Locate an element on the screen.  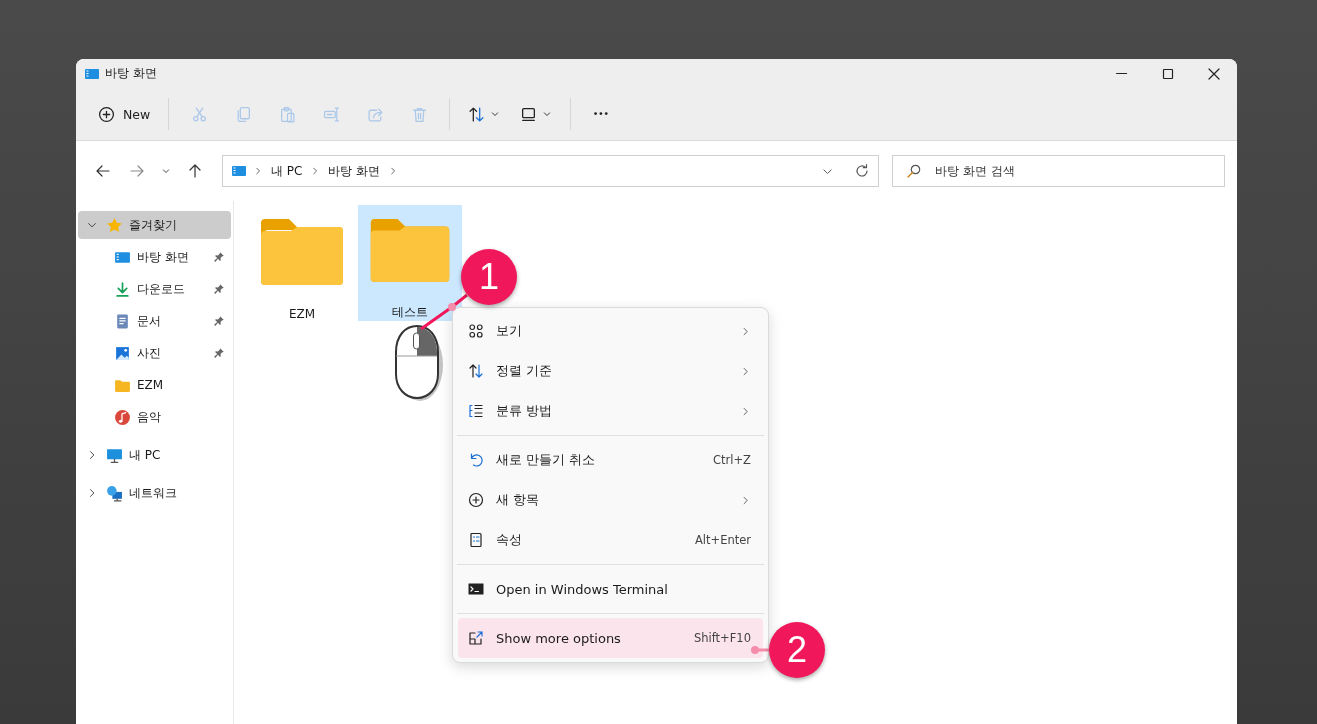
sidebar-item: 사진 is located at coordinates (154, 353).